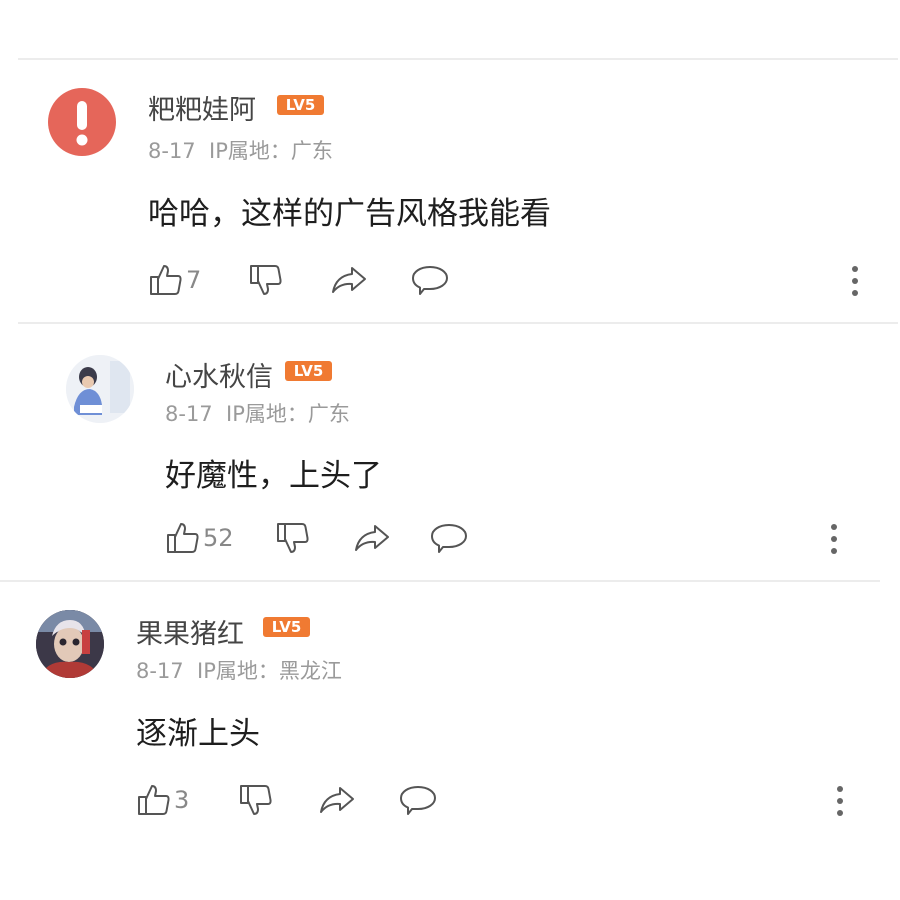  Describe the element at coordinates (182, 800) in the screenshot. I see `like-count: 3` at that location.